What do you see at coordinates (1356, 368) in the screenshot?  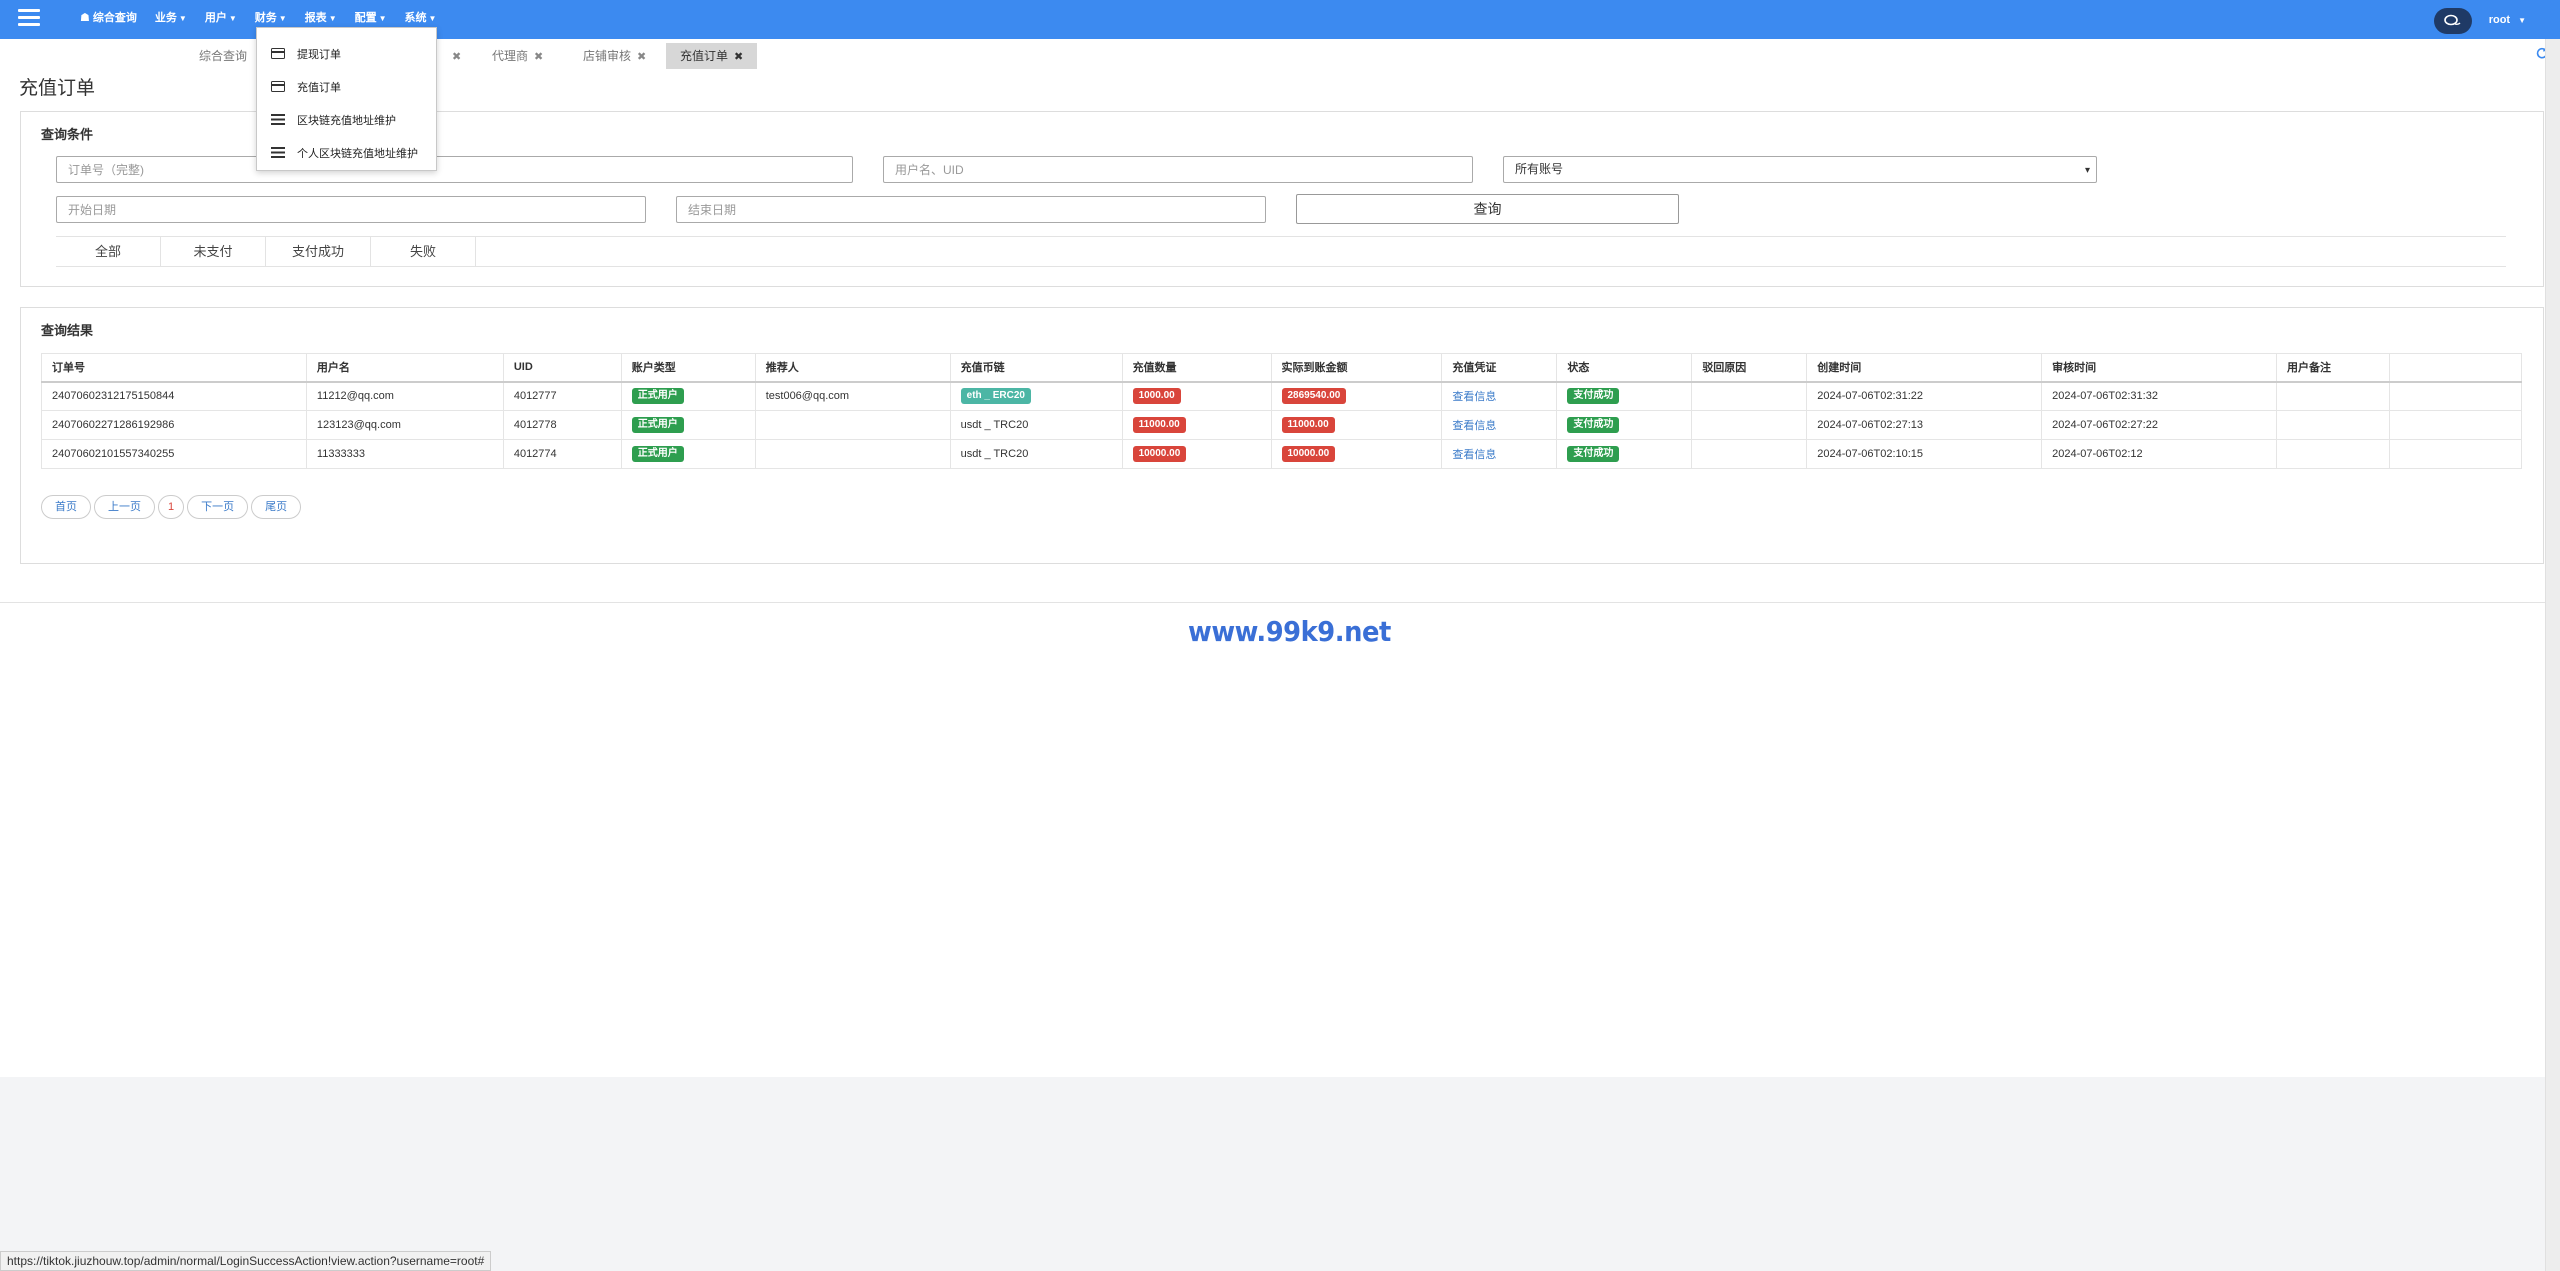 I see `column-header: 实际到账金额` at bounding box center [1356, 368].